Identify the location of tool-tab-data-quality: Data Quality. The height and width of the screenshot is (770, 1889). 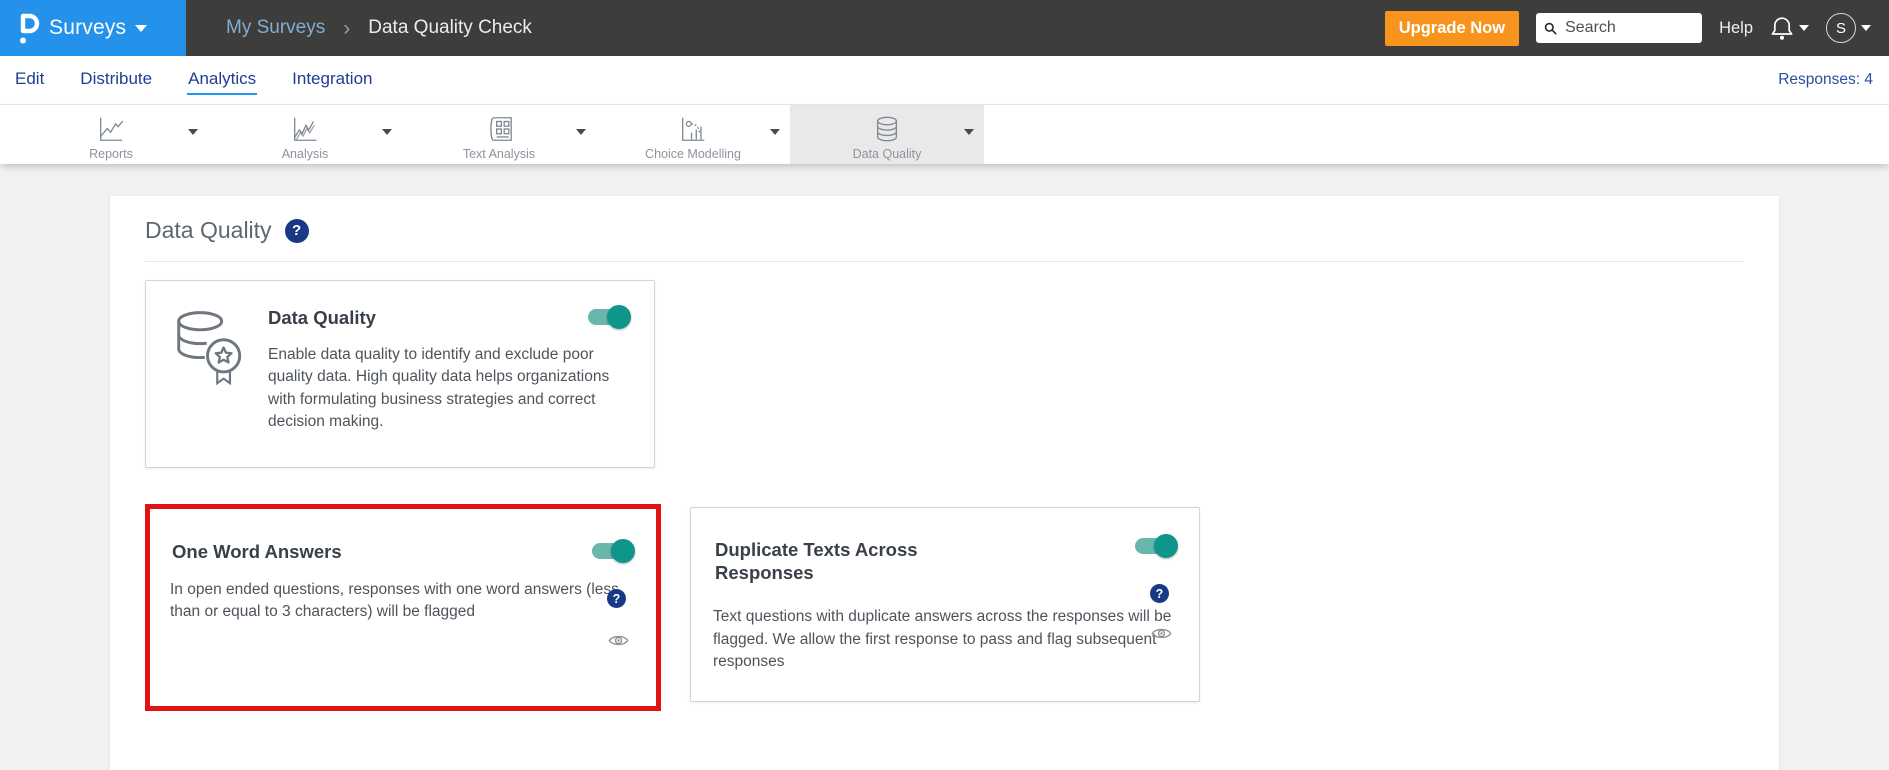
(887, 134).